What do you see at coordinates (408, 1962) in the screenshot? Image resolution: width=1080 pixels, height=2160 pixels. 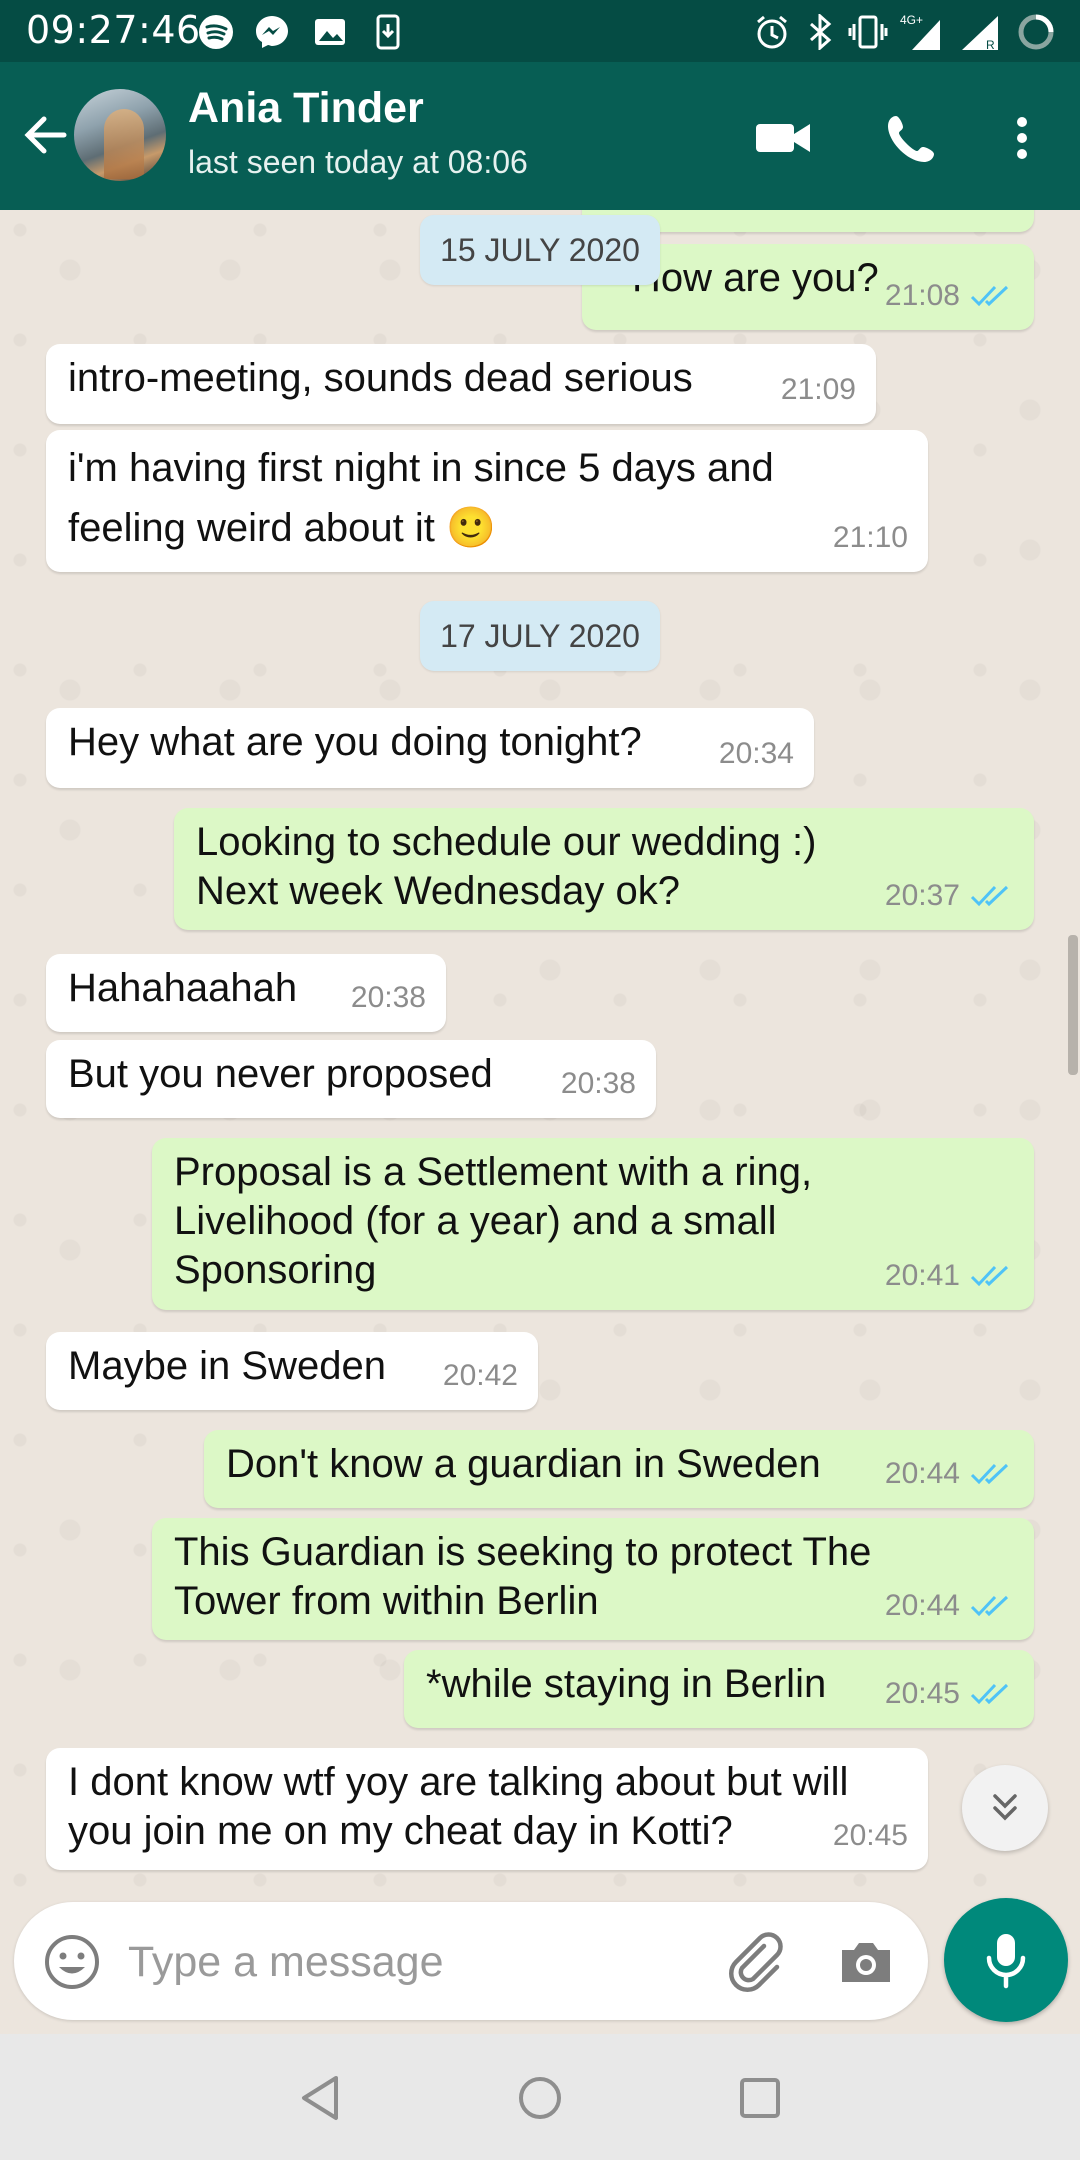 I see `message-input` at bounding box center [408, 1962].